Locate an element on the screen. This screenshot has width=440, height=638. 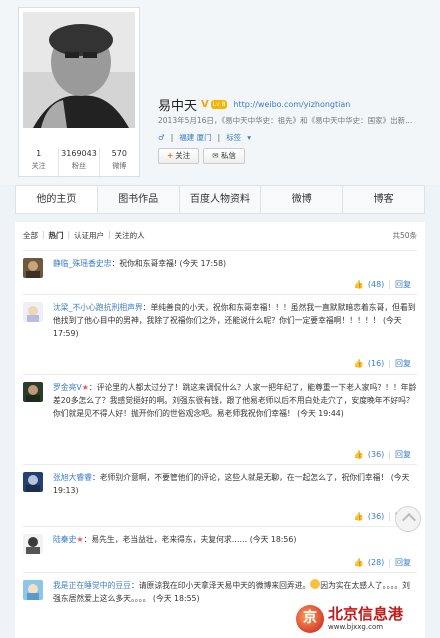
tab-baidu-profile: 百度人物资料 is located at coordinates (221, 199).